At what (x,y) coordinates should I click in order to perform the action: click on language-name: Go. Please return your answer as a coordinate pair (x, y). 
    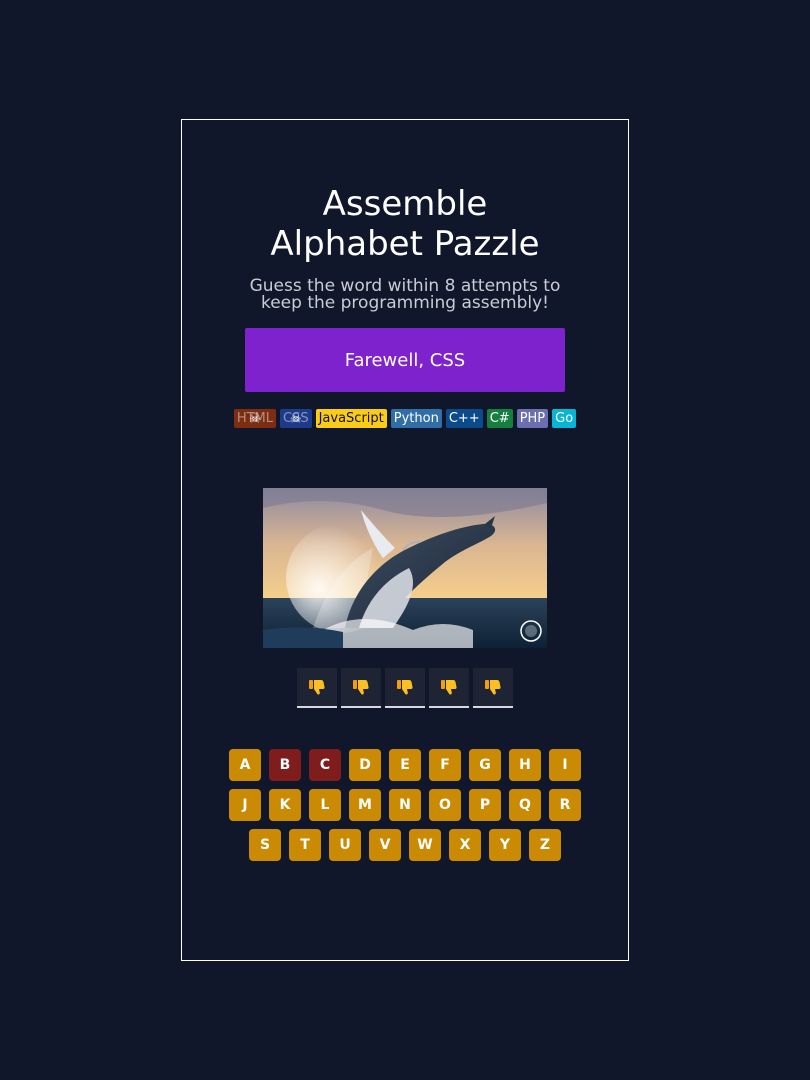
    Looking at the image, I should click on (564, 418).